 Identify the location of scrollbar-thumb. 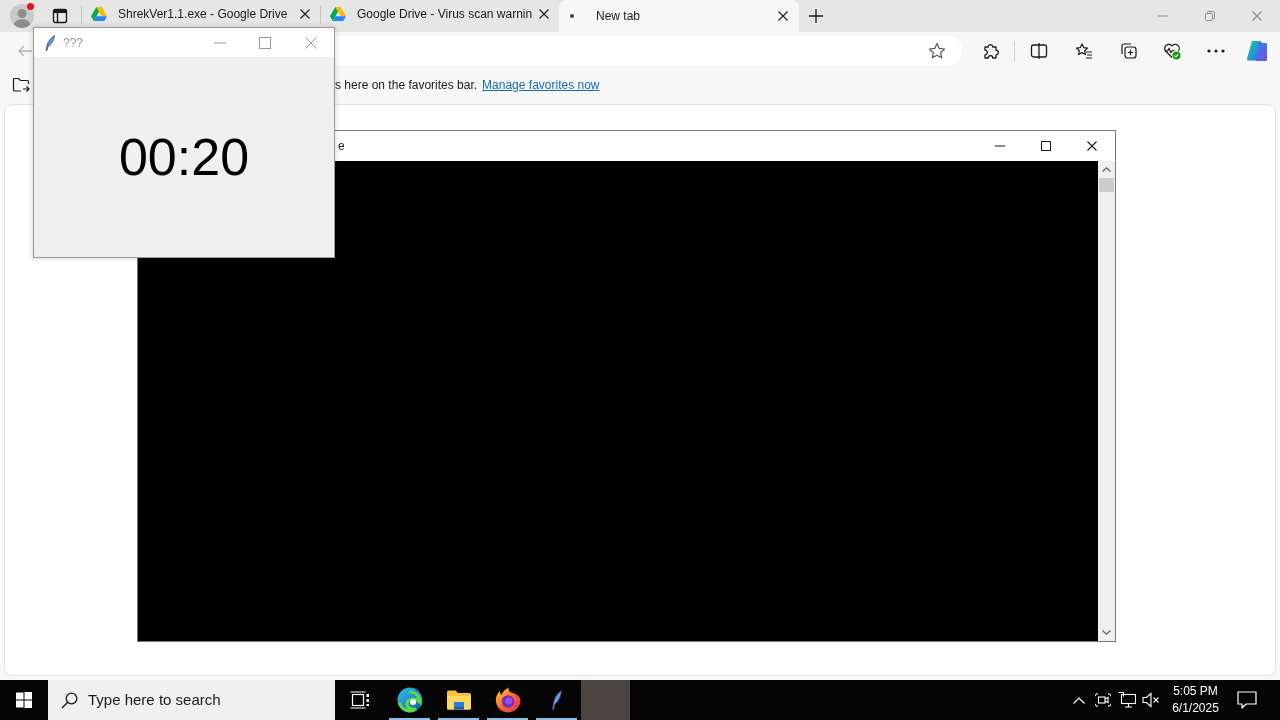
(1106, 185).